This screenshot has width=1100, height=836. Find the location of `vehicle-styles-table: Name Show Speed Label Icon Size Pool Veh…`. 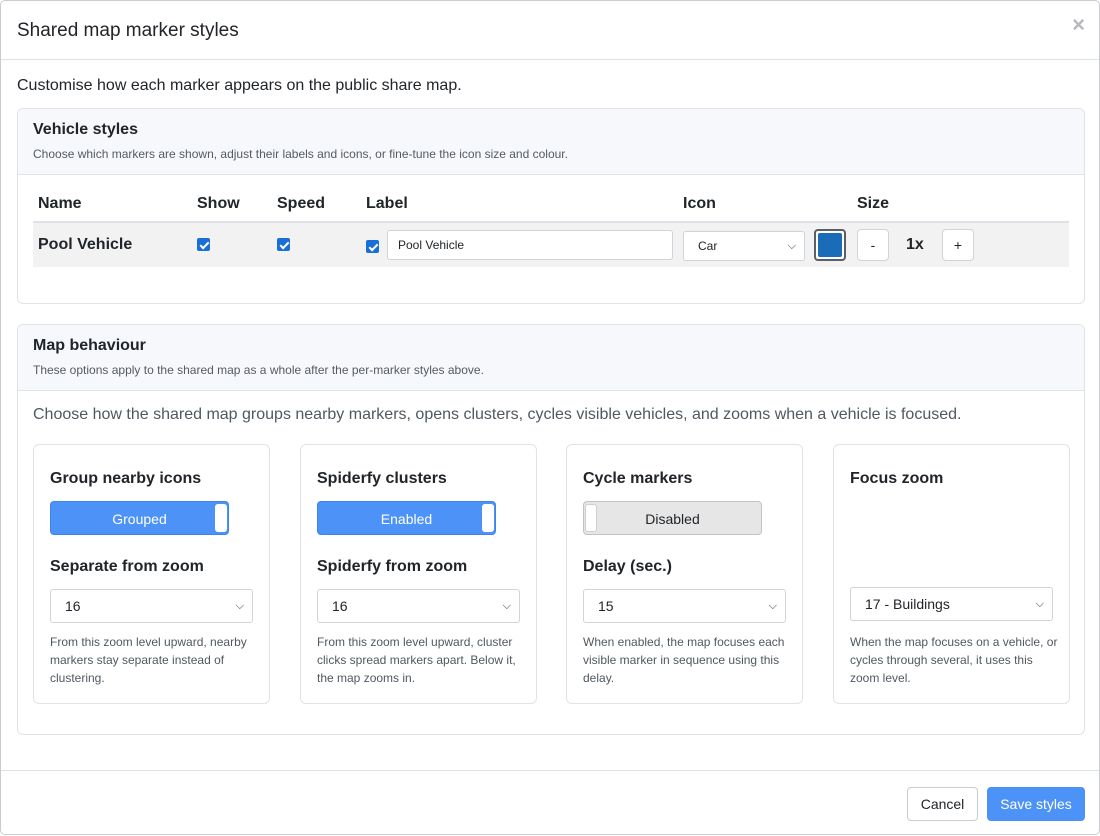

vehicle-styles-table: Name Show Speed Label Icon Size Pool Veh… is located at coordinates (551, 228).